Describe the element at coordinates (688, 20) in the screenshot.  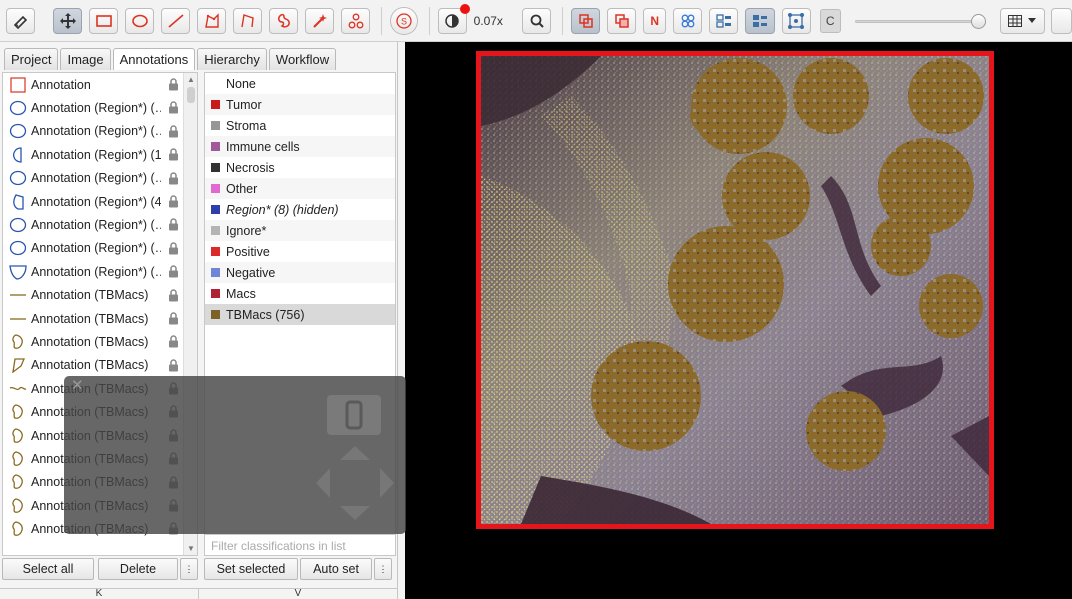
I see `show-tma-grid-button` at that location.